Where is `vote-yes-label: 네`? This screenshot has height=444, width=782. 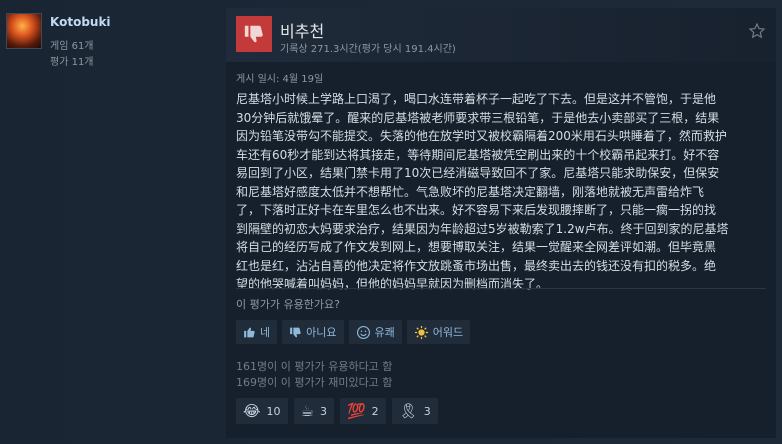 vote-yes-label: 네 is located at coordinates (265, 332).